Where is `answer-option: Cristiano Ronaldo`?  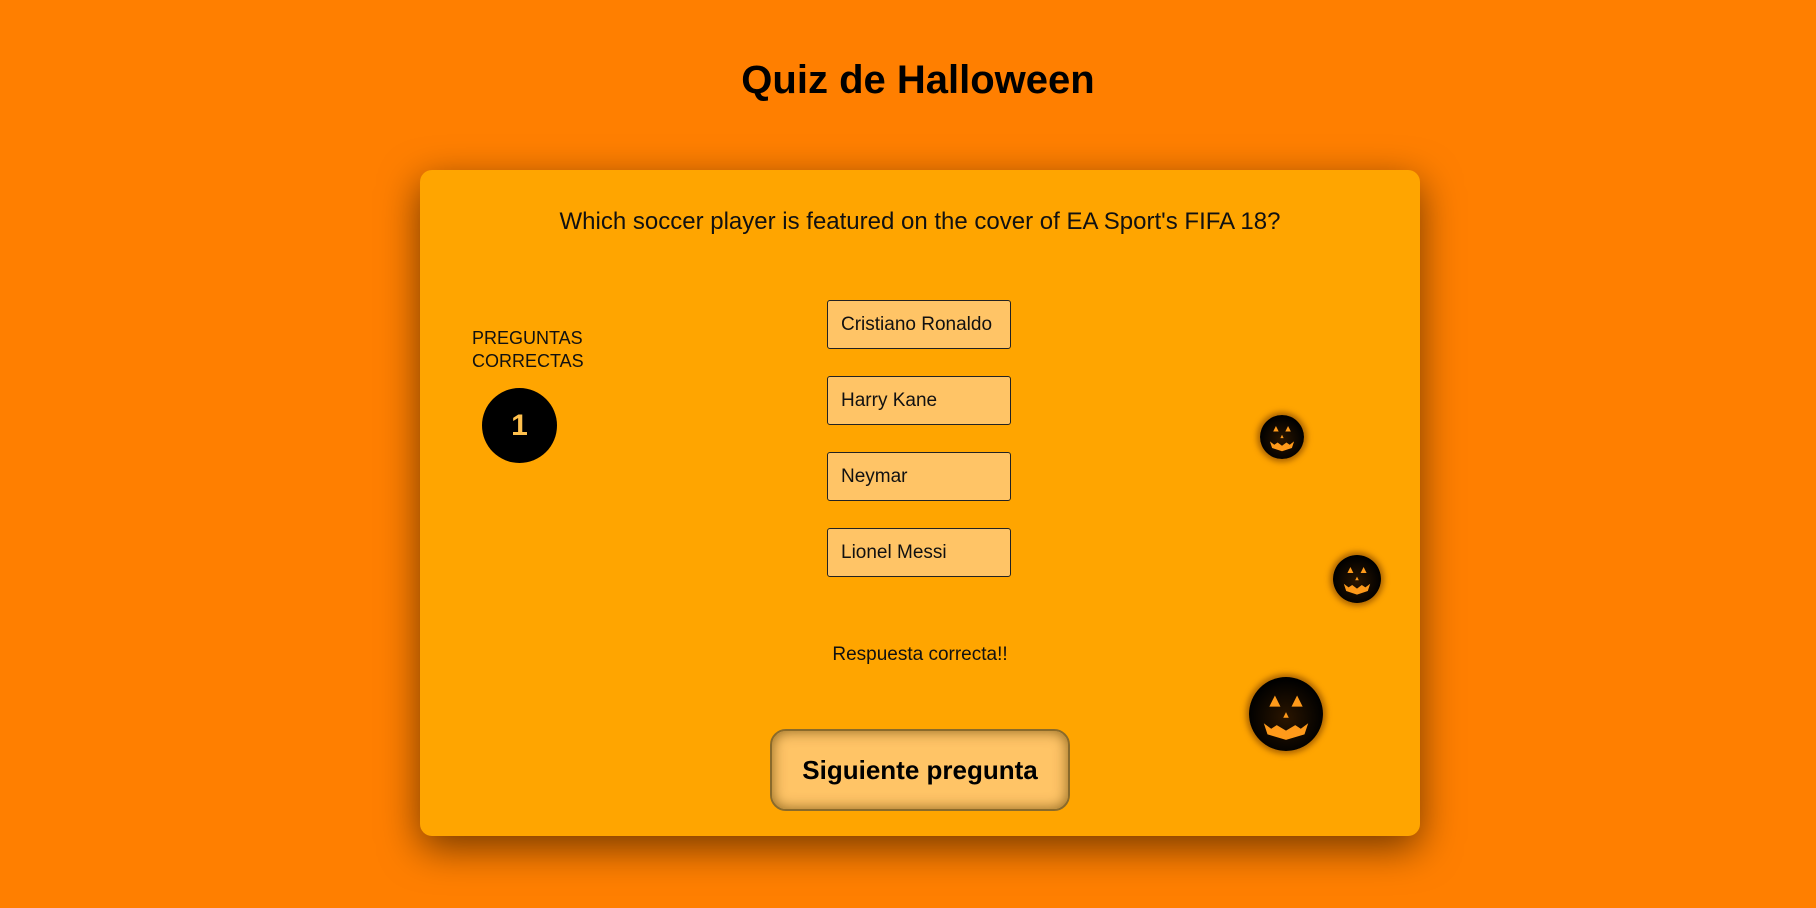 answer-option: Cristiano Ronaldo is located at coordinates (919, 324).